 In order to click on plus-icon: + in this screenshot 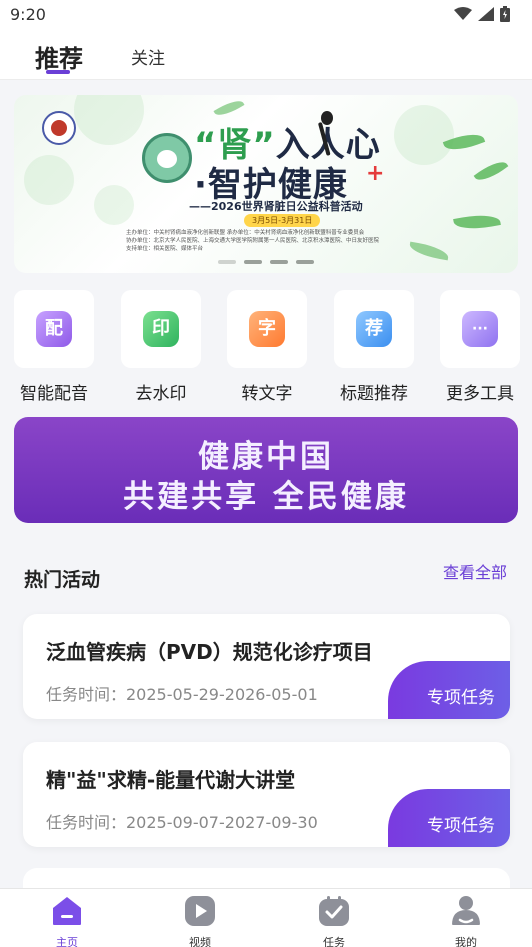, I will do `click(375, 173)`.